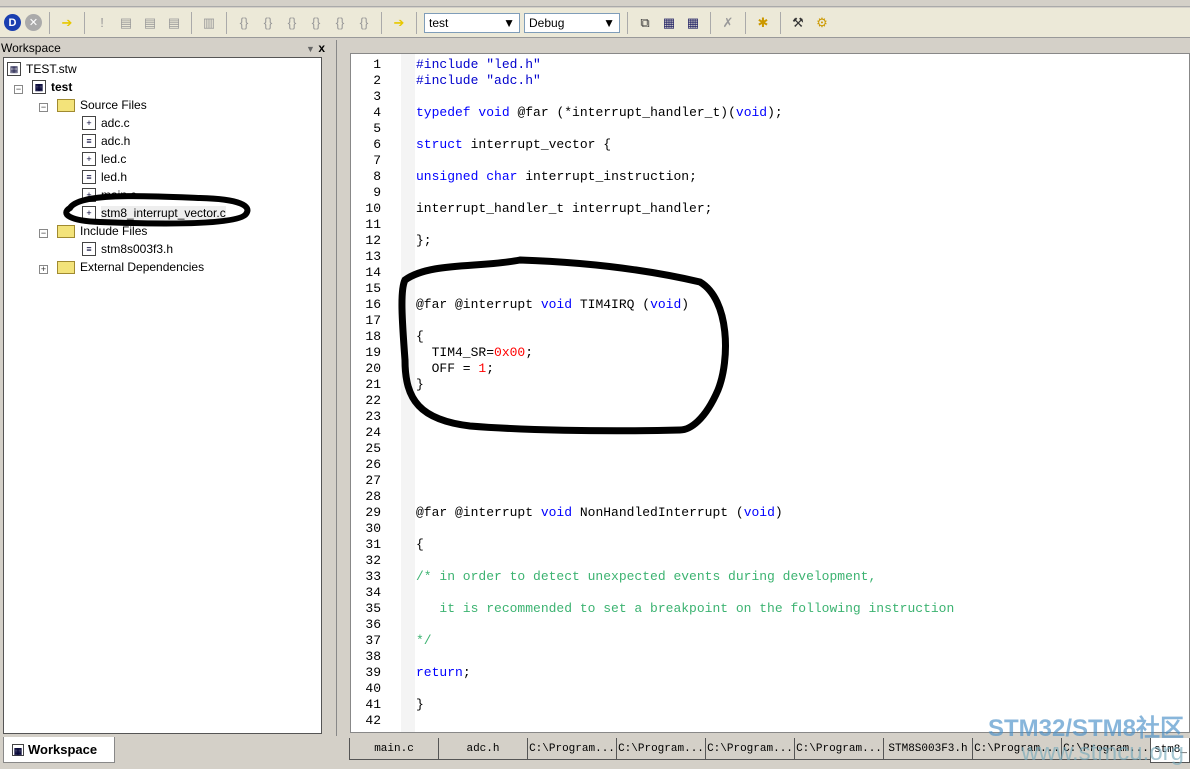 The height and width of the screenshot is (769, 1190). What do you see at coordinates (102, 105) in the screenshot?
I see `tree-folder-source: Source Files` at bounding box center [102, 105].